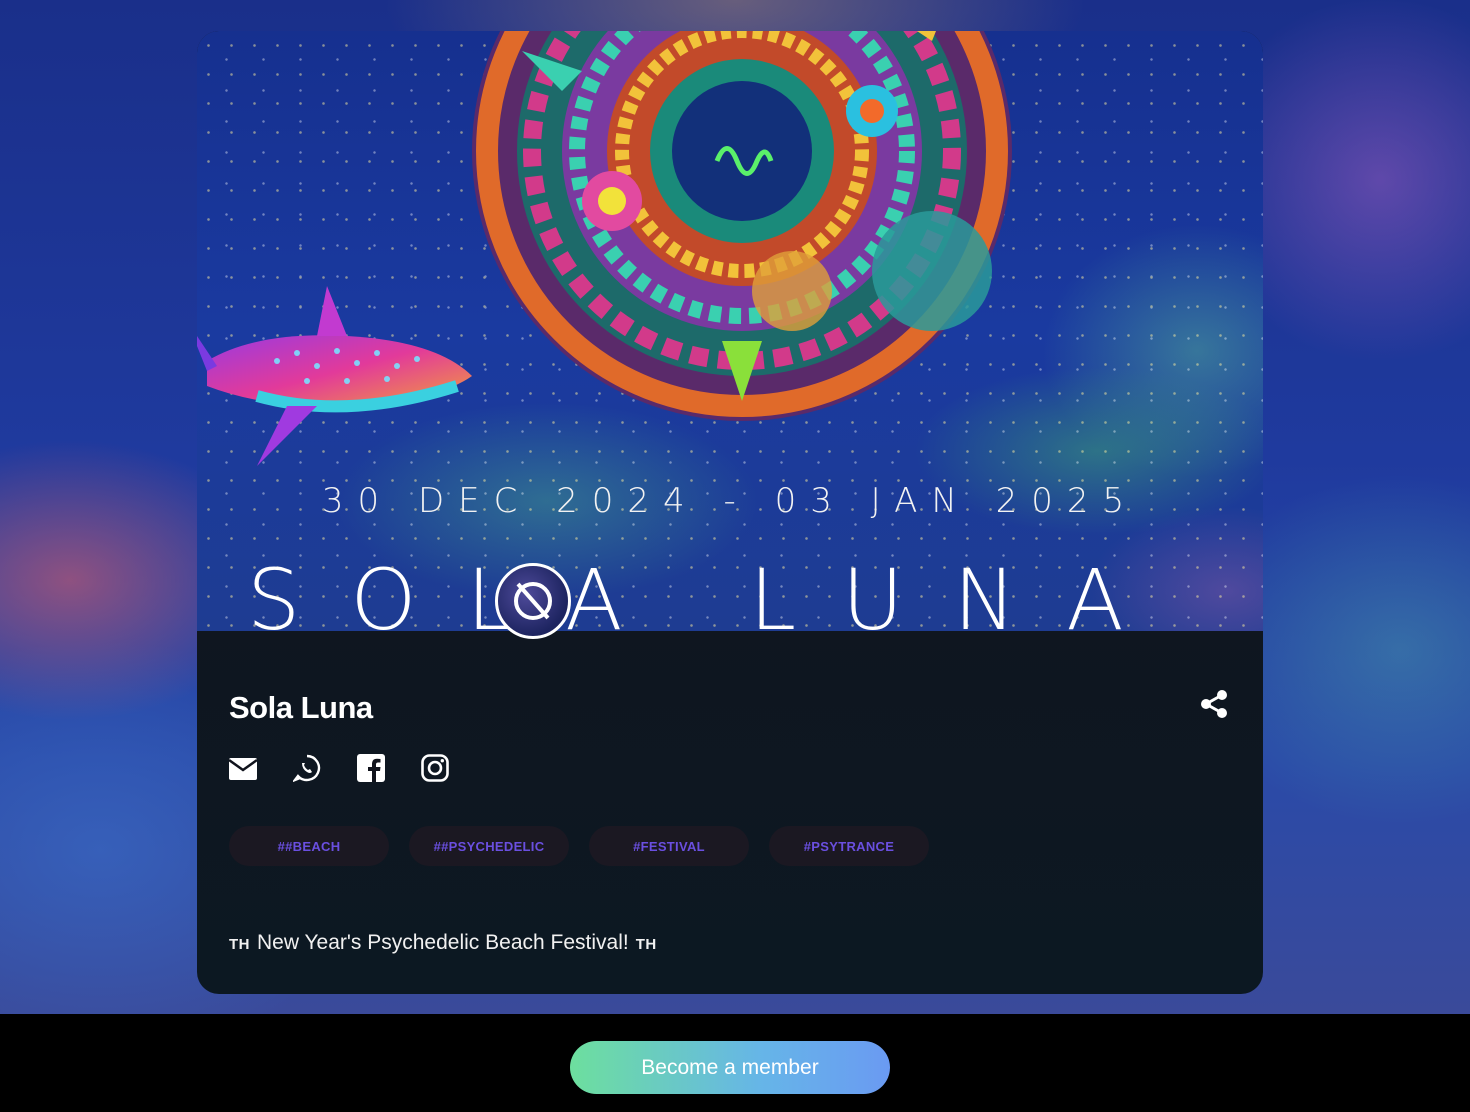 This screenshot has height=1112, width=1470. I want to click on facebook-icon, so click(371, 768).